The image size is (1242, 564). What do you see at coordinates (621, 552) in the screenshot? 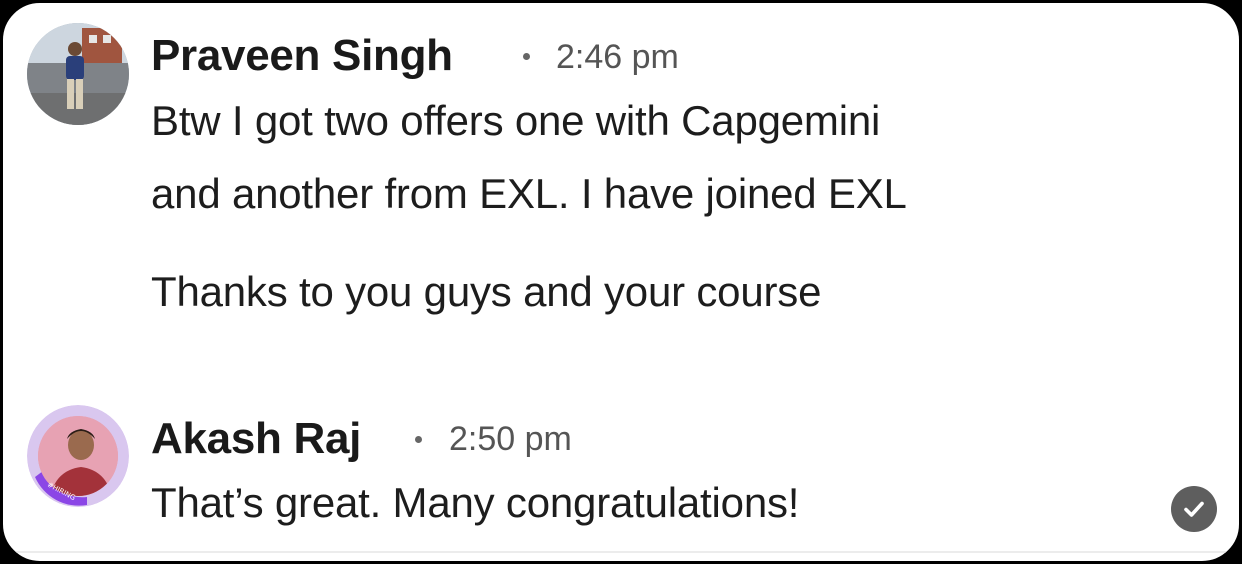
I see `divider` at bounding box center [621, 552].